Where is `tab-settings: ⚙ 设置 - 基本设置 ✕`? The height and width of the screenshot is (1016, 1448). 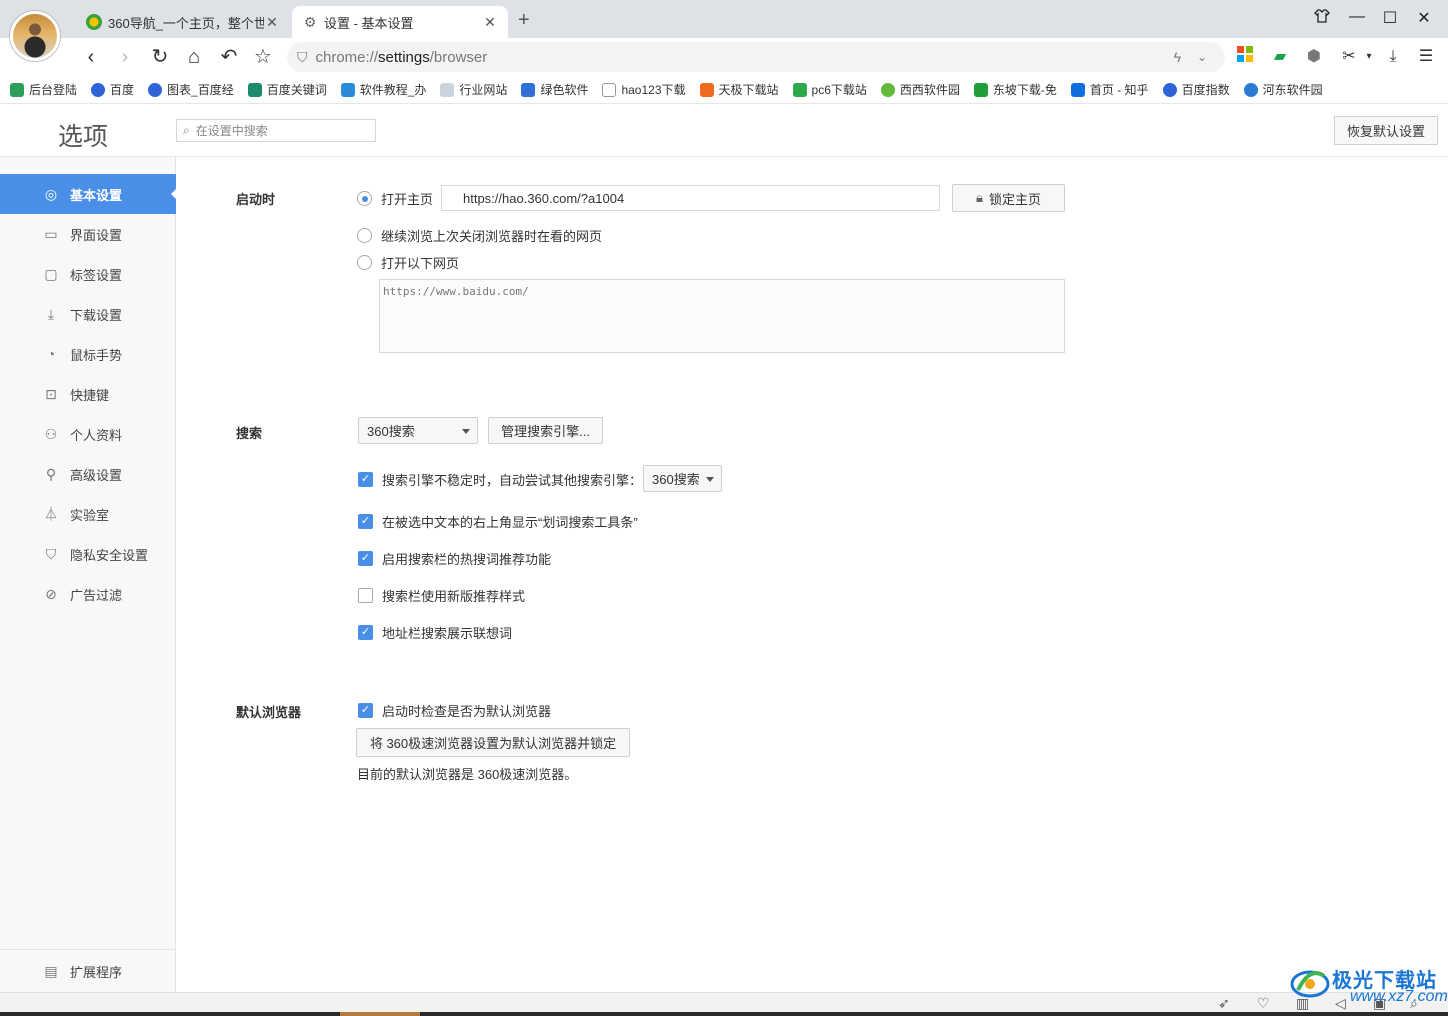 tab-settings: ⚙ 设置 - 基本设置 ✕ is located at coordinates (400, 22).